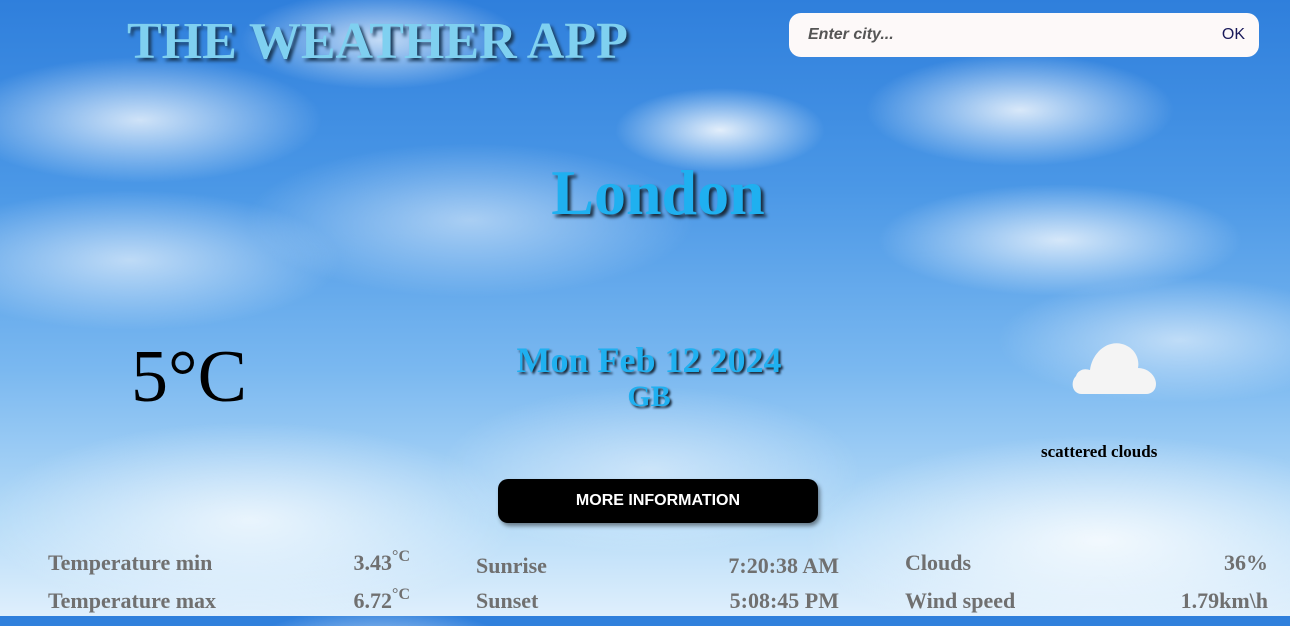 The image size is (1290, 626). I want to click on cloud-icon, so click(1114, 368).